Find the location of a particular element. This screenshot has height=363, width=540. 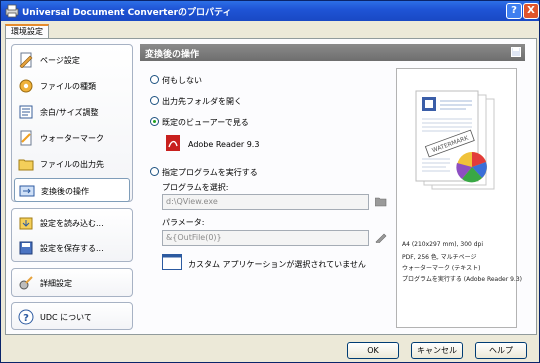

preview-info-line: ウォーターマーク (テキスト) is located at coordinates (441, 268).